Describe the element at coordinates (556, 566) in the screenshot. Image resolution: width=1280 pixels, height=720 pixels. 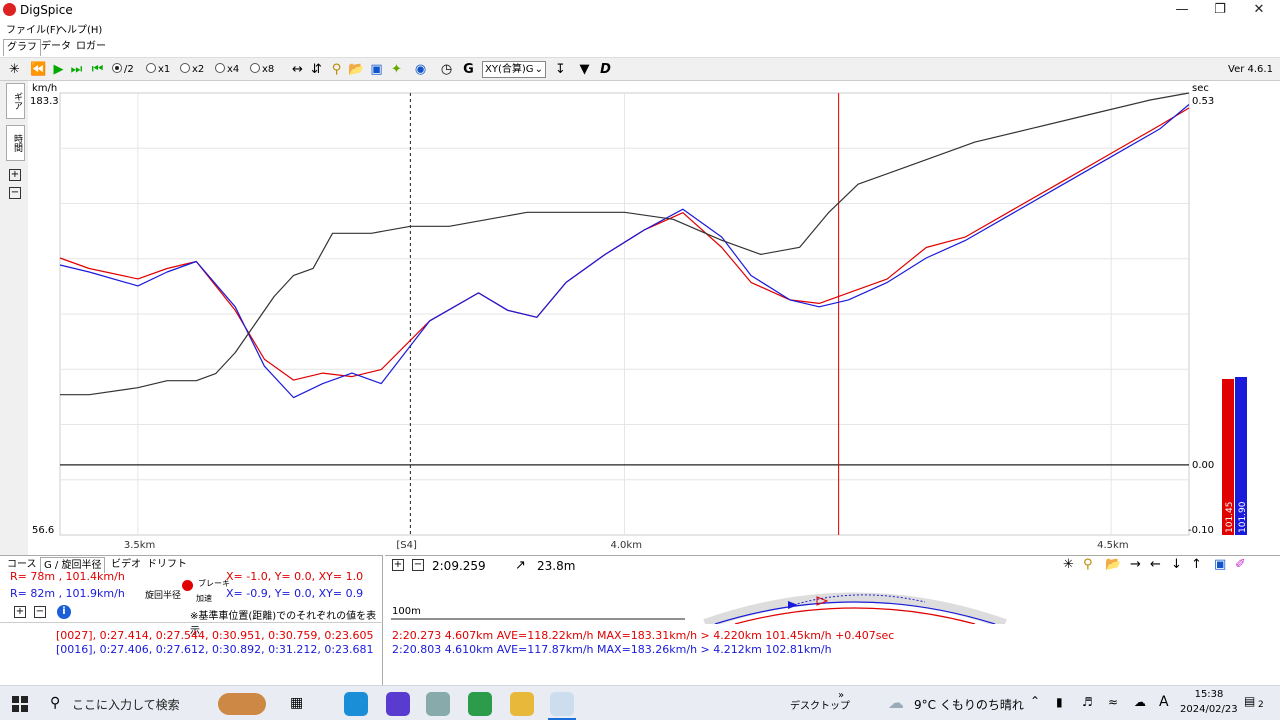
I see `distance-value: 23.8m` at that location.